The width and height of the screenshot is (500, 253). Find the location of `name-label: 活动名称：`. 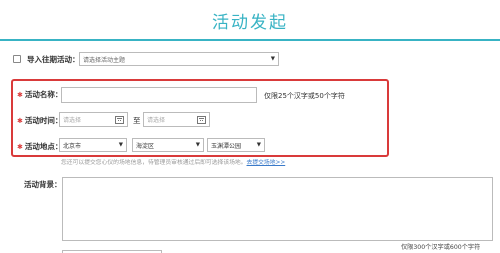

name-label: 活动名称： is located at coordinates (43, 94).